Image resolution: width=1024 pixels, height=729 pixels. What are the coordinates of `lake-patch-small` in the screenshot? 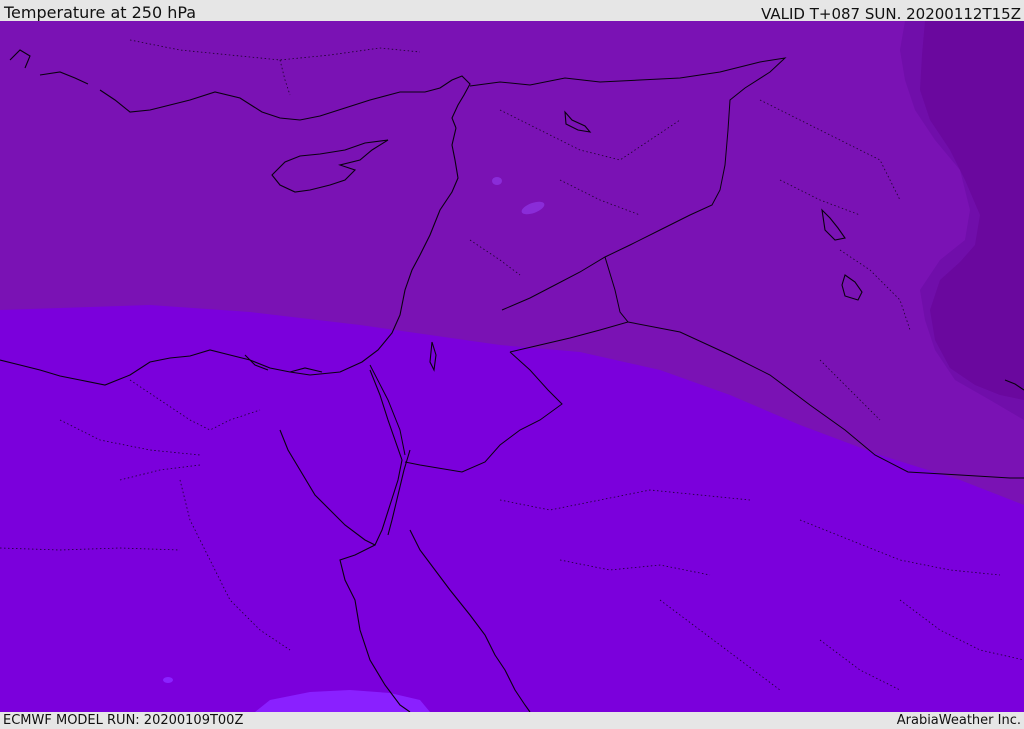 It's located at (497, 181).